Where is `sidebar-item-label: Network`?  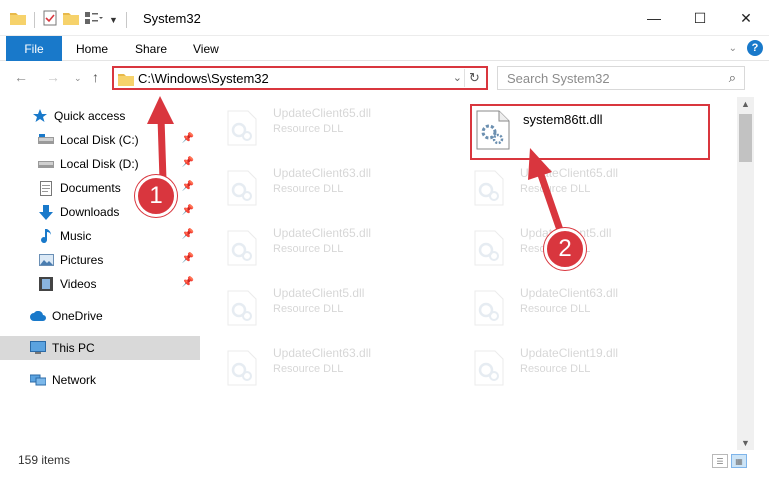 sidebar-item-label: Network is located at coordinates (74, 380).